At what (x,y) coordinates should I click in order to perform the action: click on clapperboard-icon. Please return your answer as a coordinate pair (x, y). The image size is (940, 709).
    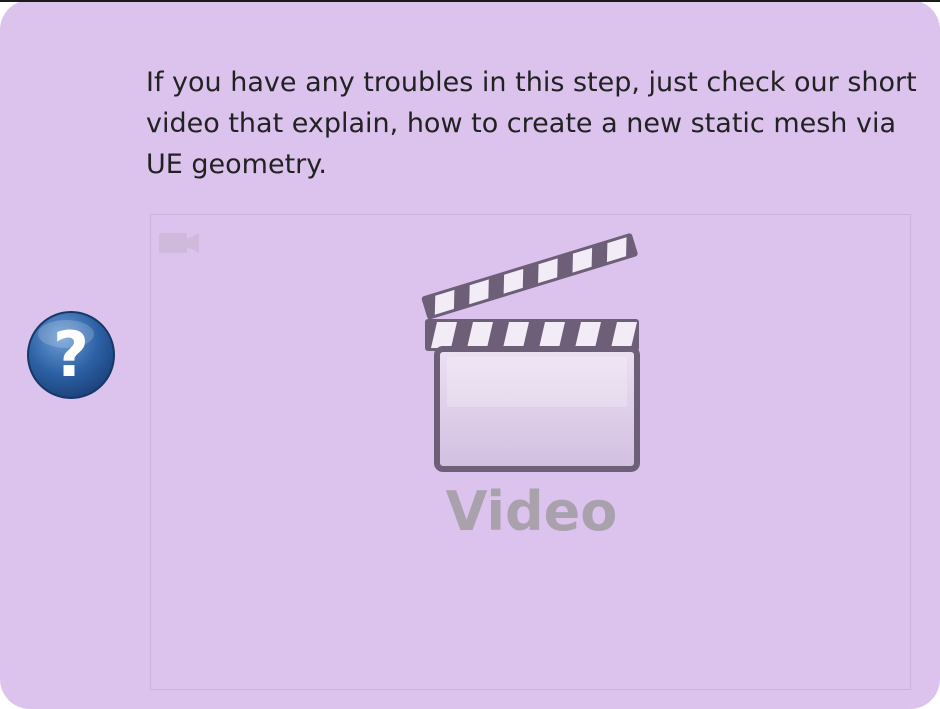
    Looking at the image, I should click on (530, 352).